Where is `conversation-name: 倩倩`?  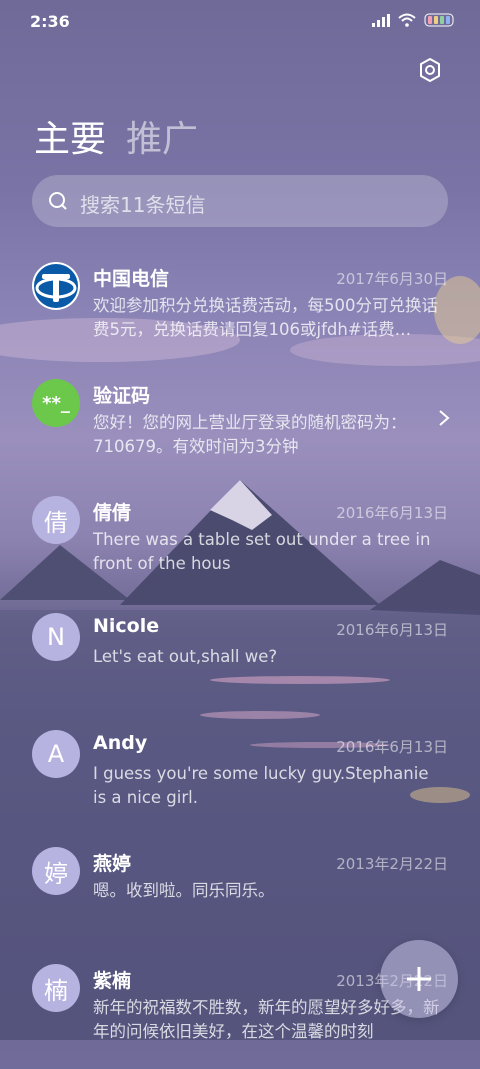 conversation-name: 倩倩 is located at coordinates (112, 513).